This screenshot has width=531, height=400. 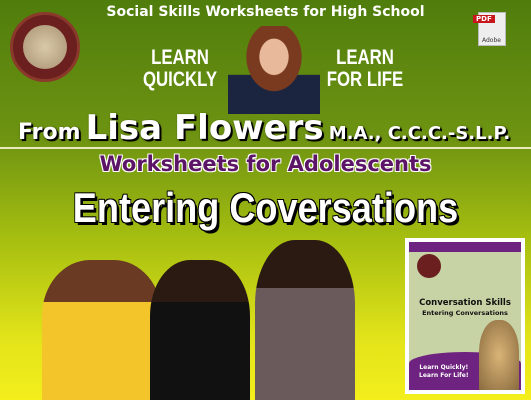 What do you see at coordinates (274, 70) in the screenshot?
I see `author-photo` at bounding box center [274, 70].